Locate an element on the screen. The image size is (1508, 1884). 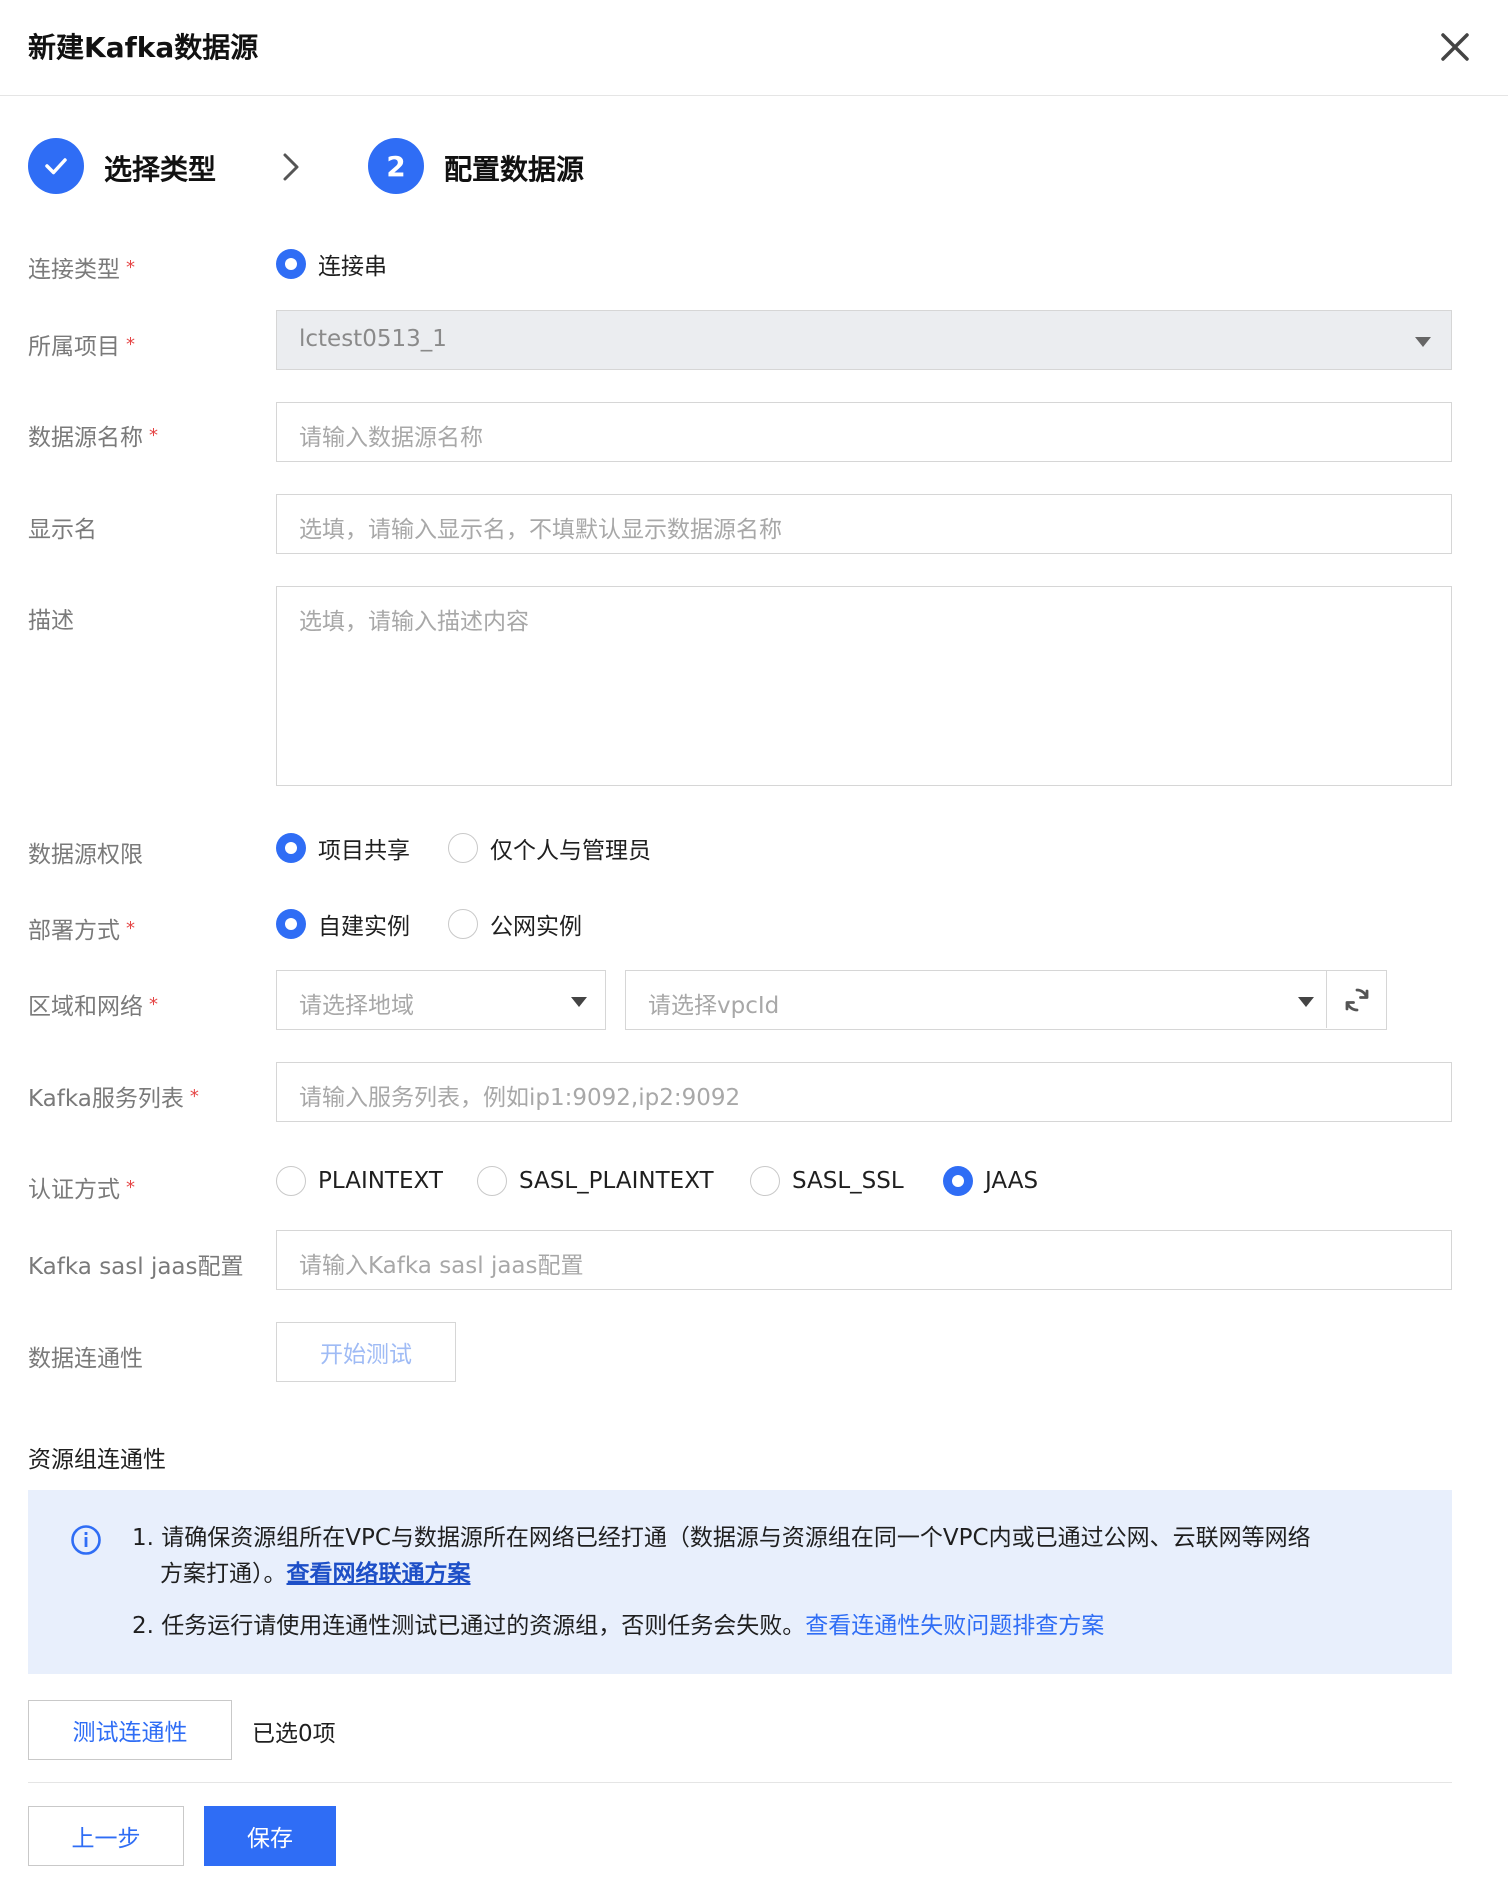
refresh-icon is located at coordinates (1356, 999).